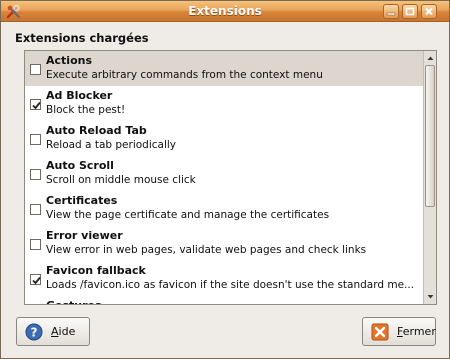  I want to click on scroll-up-arrow, so click(430, 58).